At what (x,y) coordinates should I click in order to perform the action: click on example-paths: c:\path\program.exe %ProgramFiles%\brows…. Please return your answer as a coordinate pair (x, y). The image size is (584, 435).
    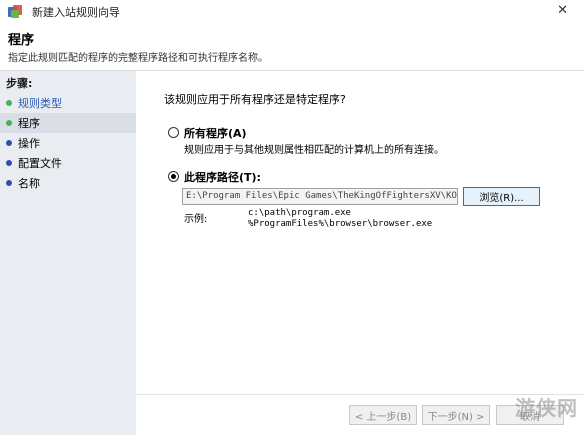
    Looking at the image, I should click on (340, 219).